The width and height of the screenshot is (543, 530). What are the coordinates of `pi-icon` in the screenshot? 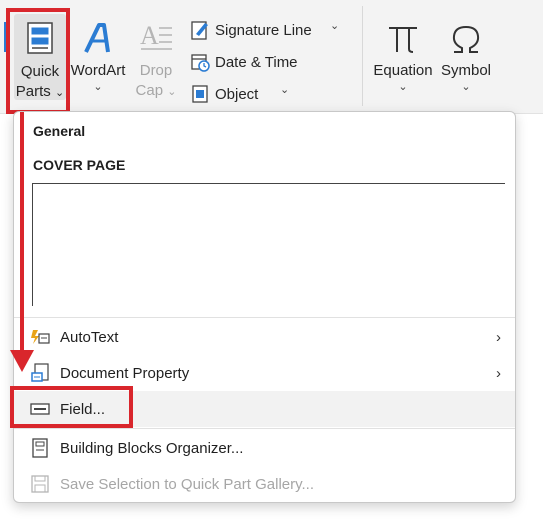 It's located at (403, 34).